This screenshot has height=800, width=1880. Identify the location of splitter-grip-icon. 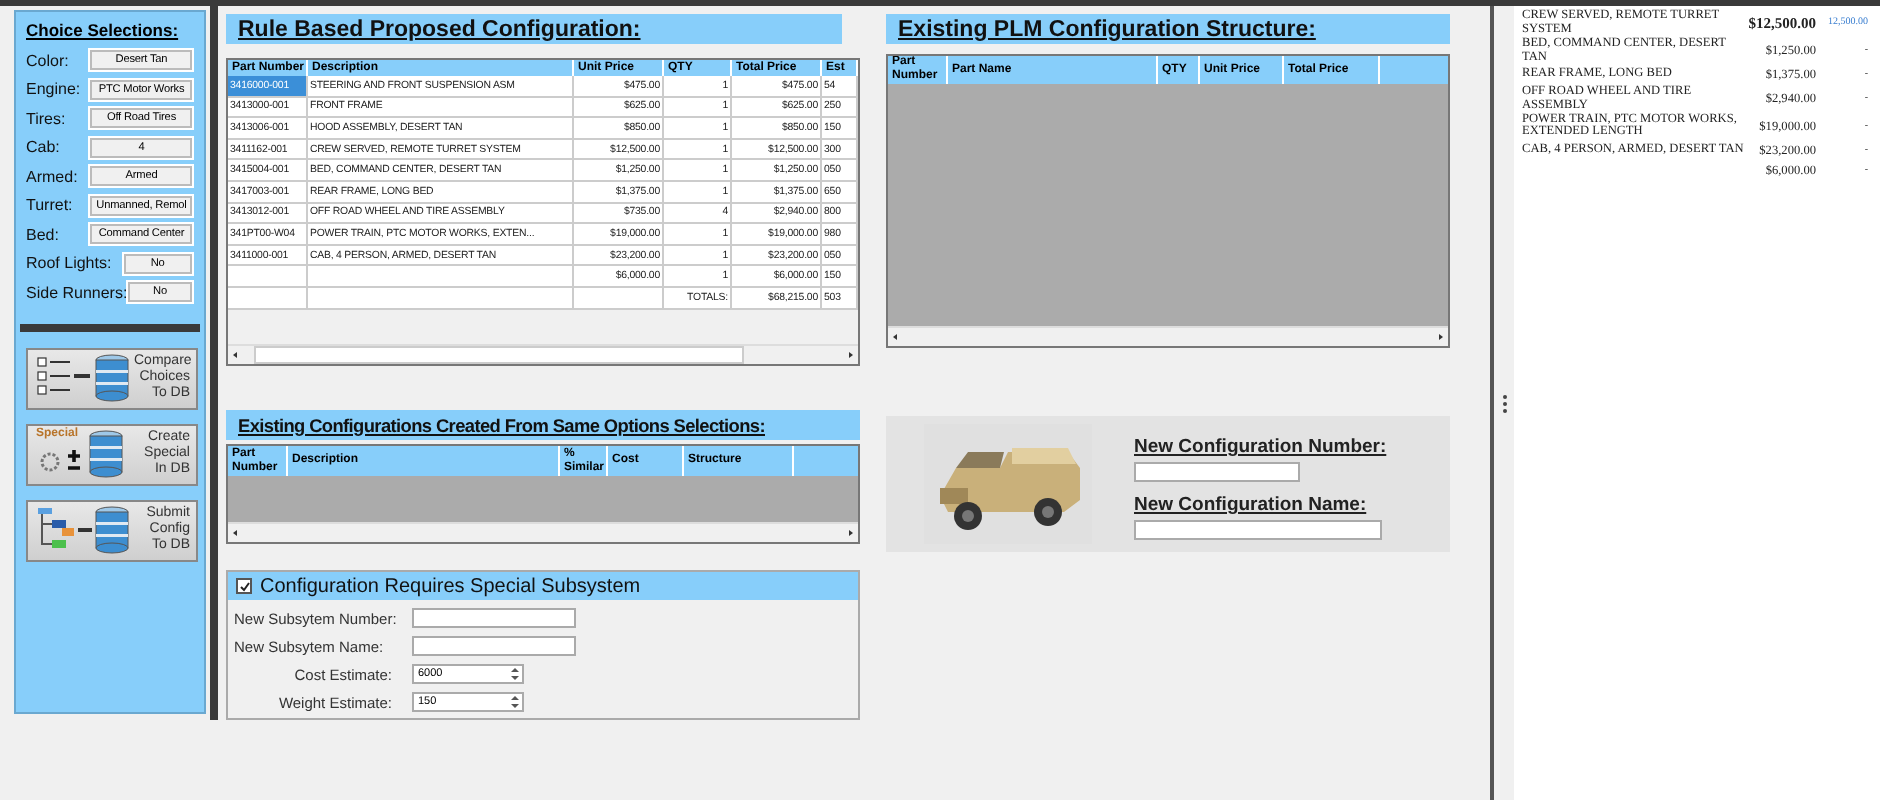
(1504, 403).